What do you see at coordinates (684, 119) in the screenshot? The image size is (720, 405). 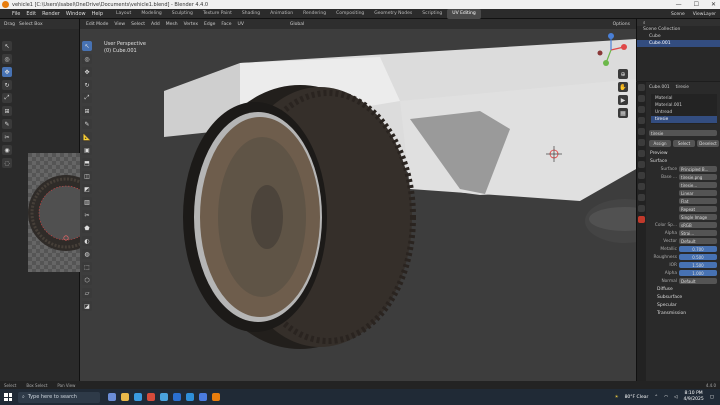 I see `material-slot-selected: tiresie` at bounding box center [684, 119].